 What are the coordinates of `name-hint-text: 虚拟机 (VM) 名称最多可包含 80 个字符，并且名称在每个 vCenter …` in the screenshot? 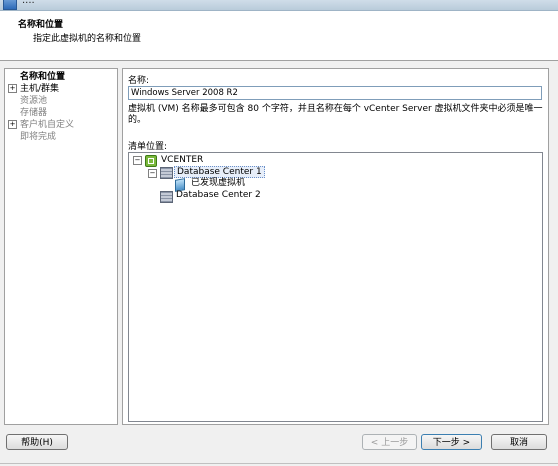 It's located at (335, 114).